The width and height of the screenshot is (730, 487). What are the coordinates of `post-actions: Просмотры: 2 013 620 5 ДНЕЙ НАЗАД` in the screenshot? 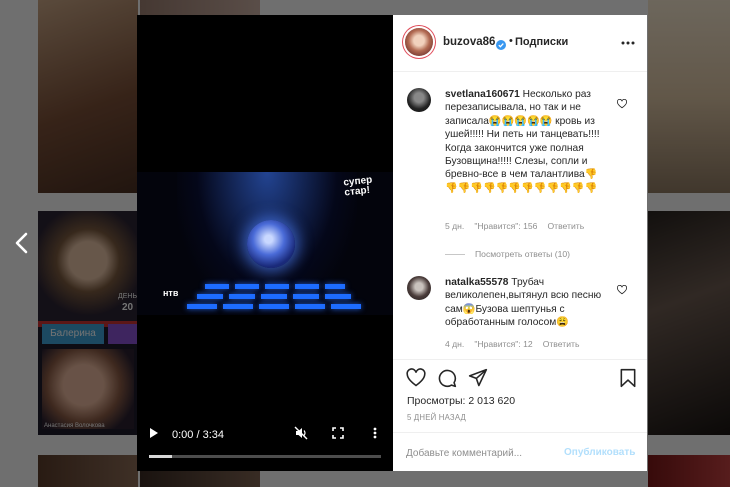 It's located at (520, 395).